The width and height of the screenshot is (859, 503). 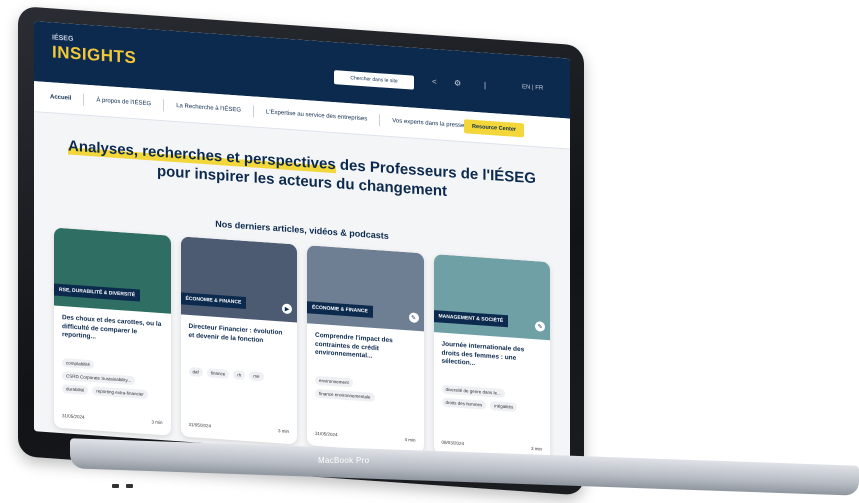 What do you see at coordinates (344, 460) in the screenshot?
I see `laptop-model-label: MacBook Pro` at bounding box center [344, 460].